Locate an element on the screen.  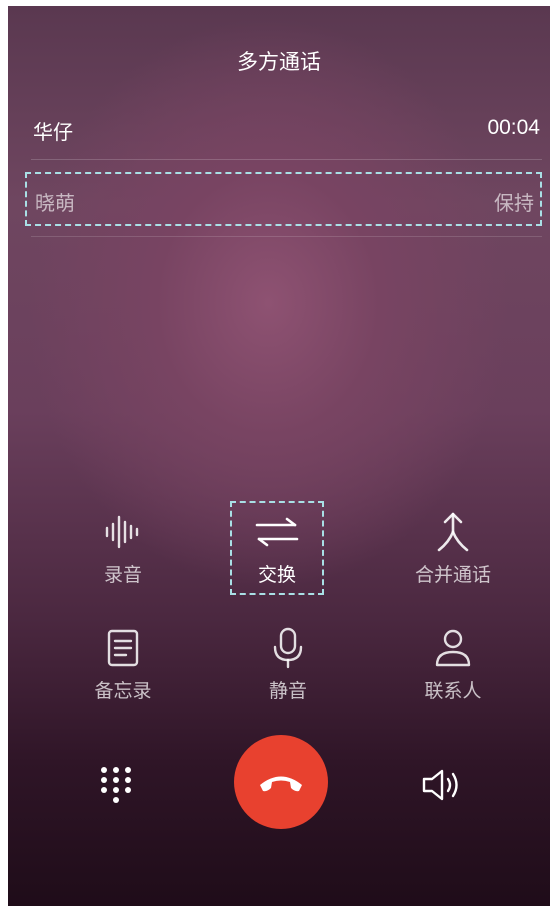
swap-button: 交换 is located at coordinates (277, 548).